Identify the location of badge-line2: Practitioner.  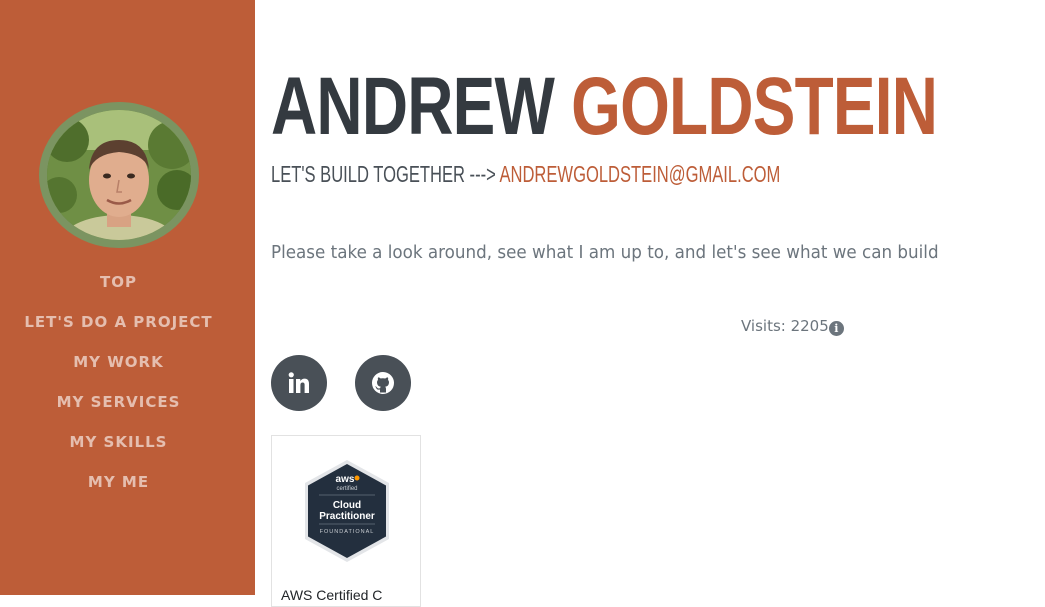
(347, 516).